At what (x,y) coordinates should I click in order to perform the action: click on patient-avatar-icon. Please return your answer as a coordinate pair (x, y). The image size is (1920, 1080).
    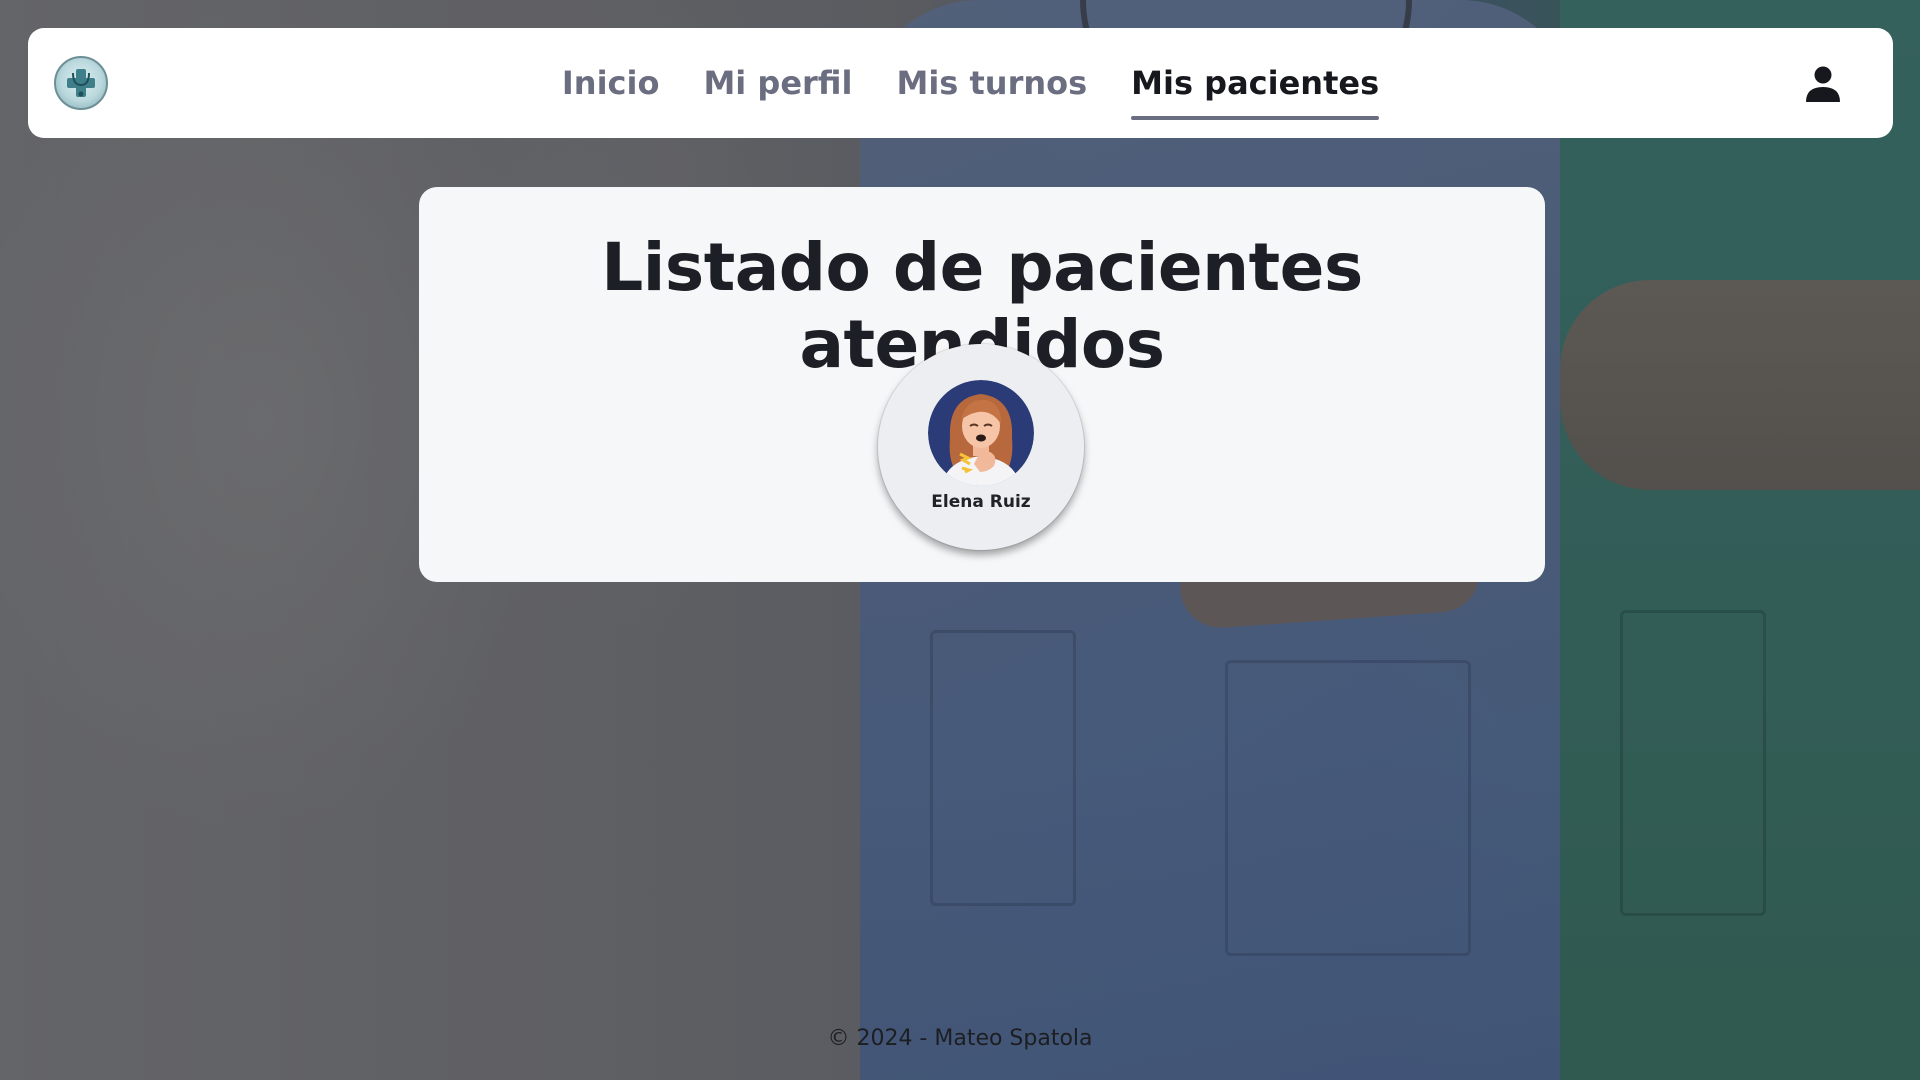
    Looking at the image, I should click on (981, 433).